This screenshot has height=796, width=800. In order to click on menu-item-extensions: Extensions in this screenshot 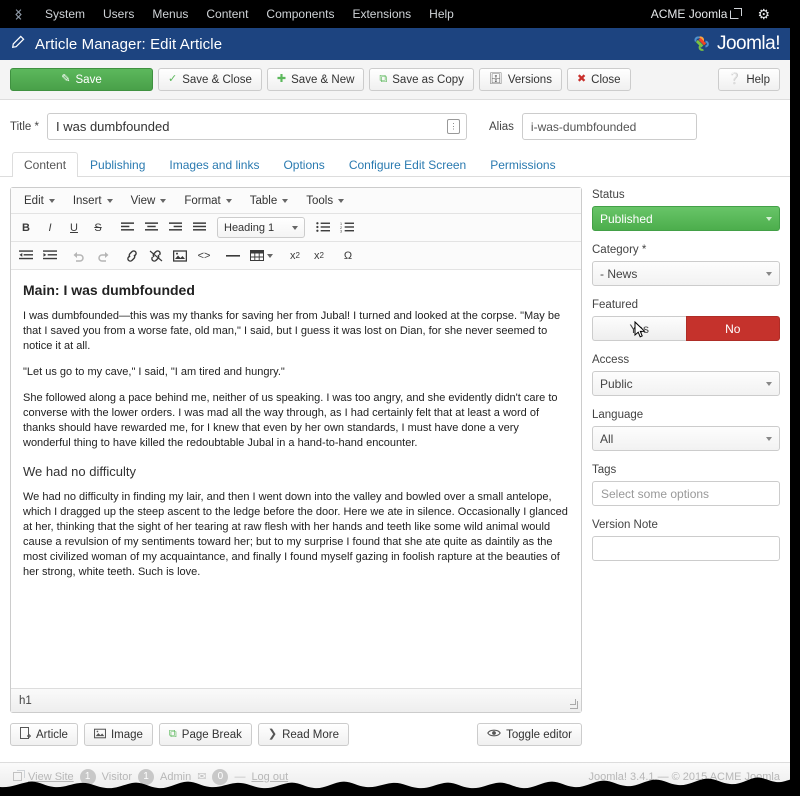, I will do `click(381, 14)`.